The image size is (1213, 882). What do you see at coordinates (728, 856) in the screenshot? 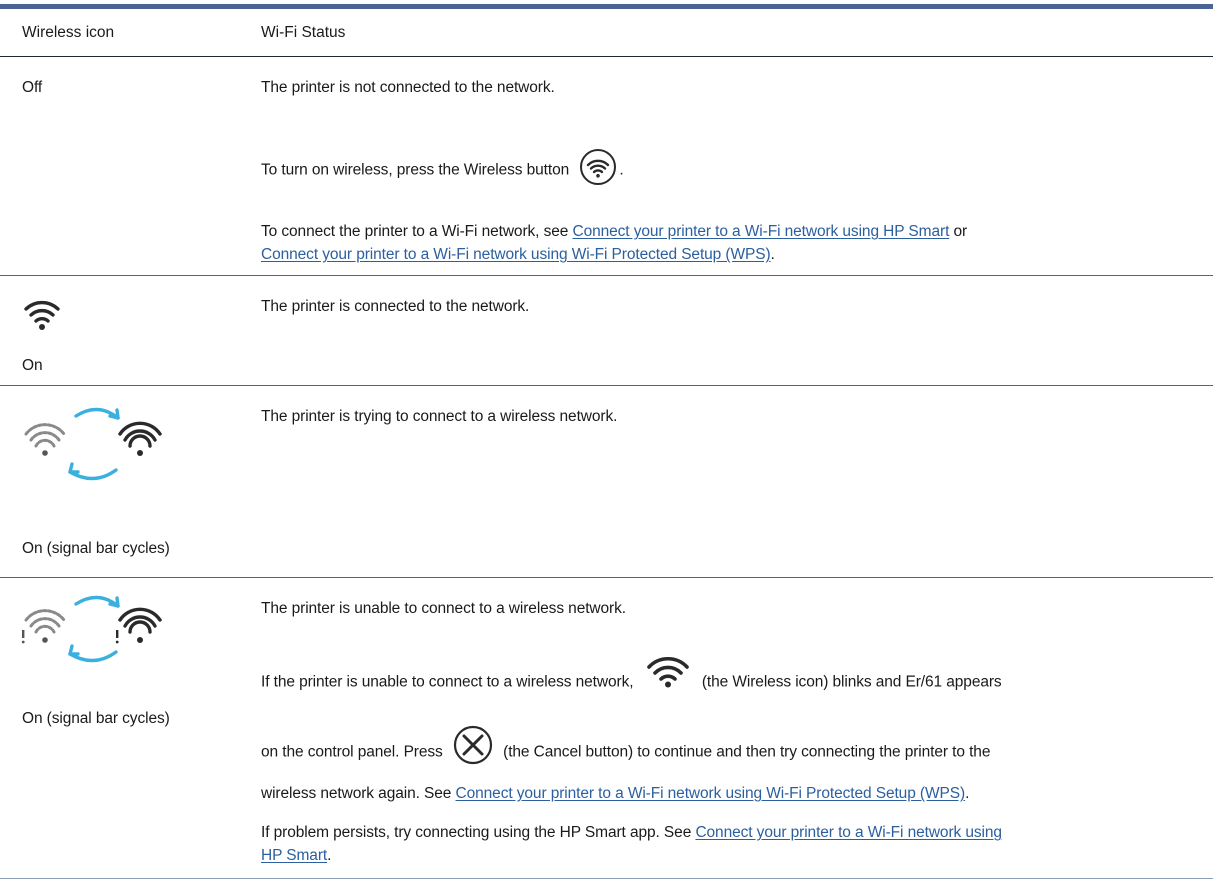
I see `row-unable-para4-line2: HP Smart.` at bounding box center [728, 856].